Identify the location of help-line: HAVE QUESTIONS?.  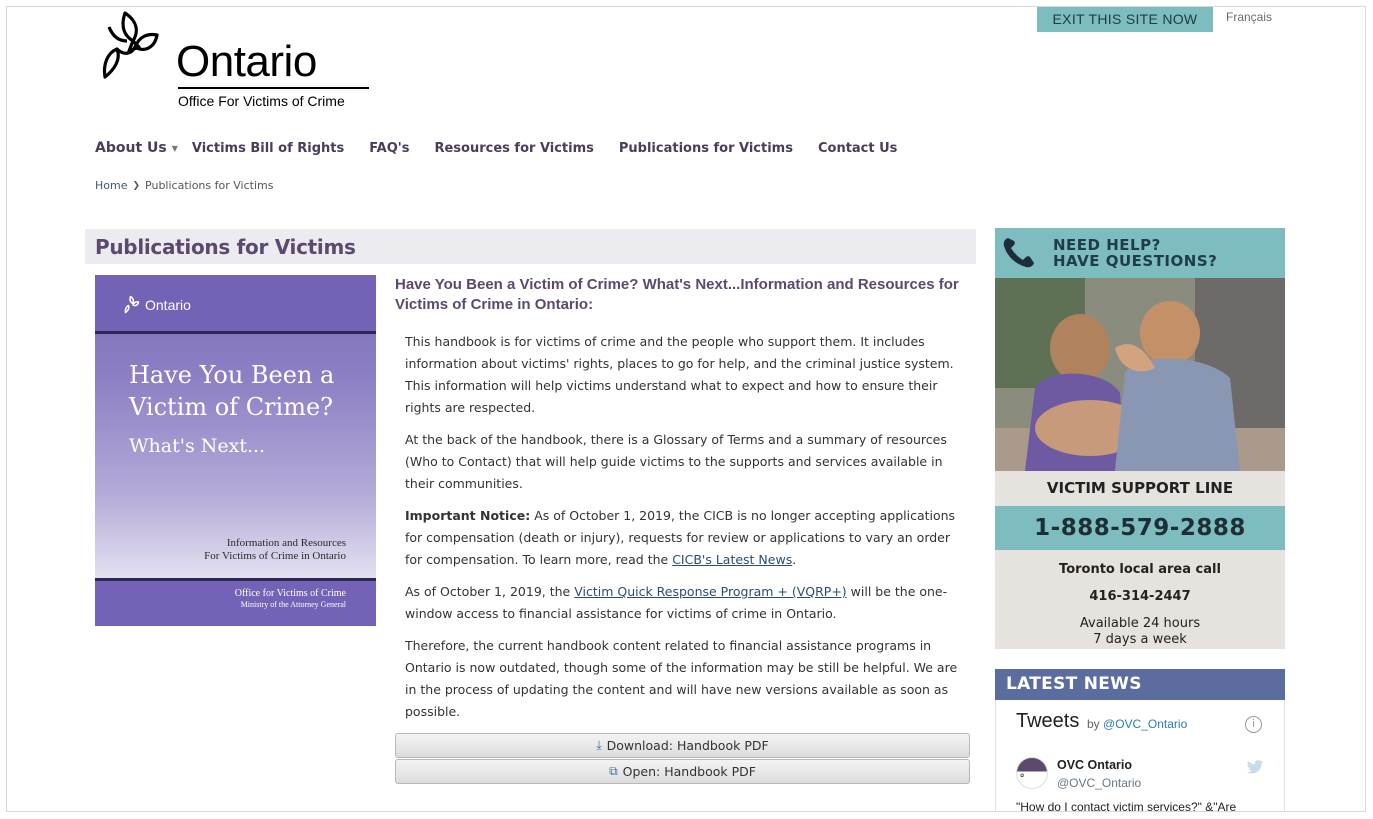
(1135, 261).